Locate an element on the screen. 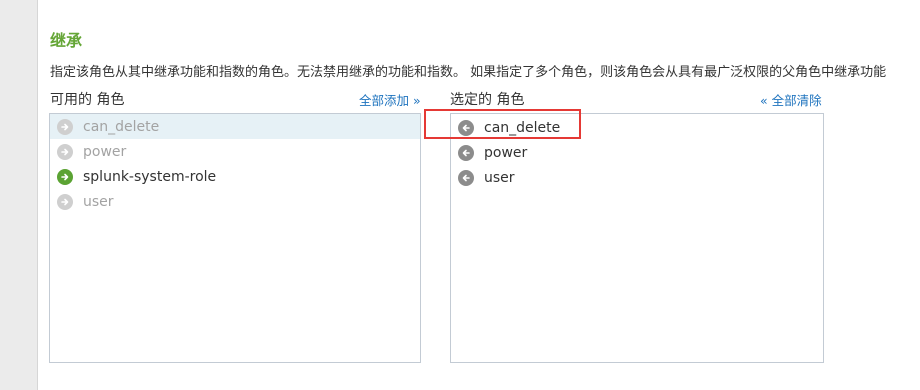  selected-role-item: user is located at coordinates (637, 177).